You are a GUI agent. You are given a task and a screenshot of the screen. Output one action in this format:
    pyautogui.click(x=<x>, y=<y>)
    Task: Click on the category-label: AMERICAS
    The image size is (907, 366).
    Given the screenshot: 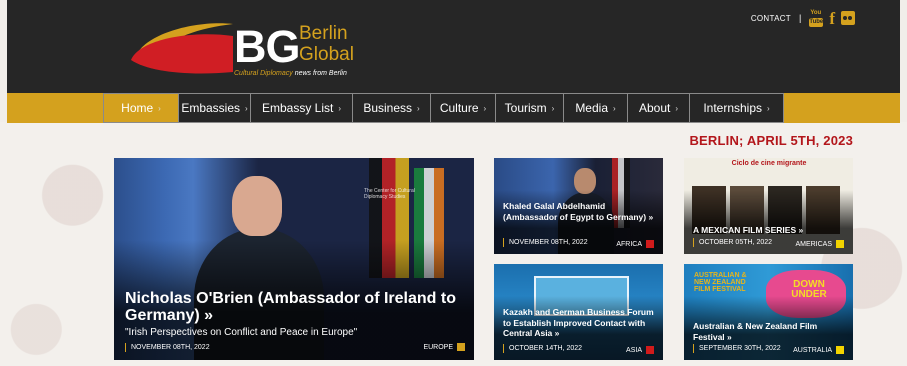 What is the action you would take?
    pyautogui.click(x=813, y=244)
    